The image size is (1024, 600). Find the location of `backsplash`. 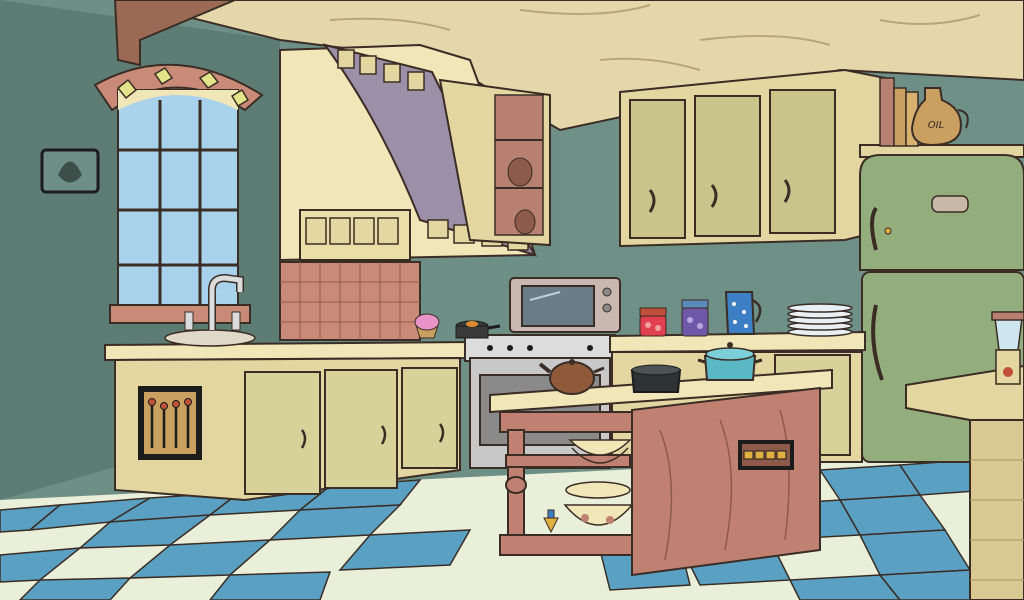

backsplash is located at coordinates (350, 301).